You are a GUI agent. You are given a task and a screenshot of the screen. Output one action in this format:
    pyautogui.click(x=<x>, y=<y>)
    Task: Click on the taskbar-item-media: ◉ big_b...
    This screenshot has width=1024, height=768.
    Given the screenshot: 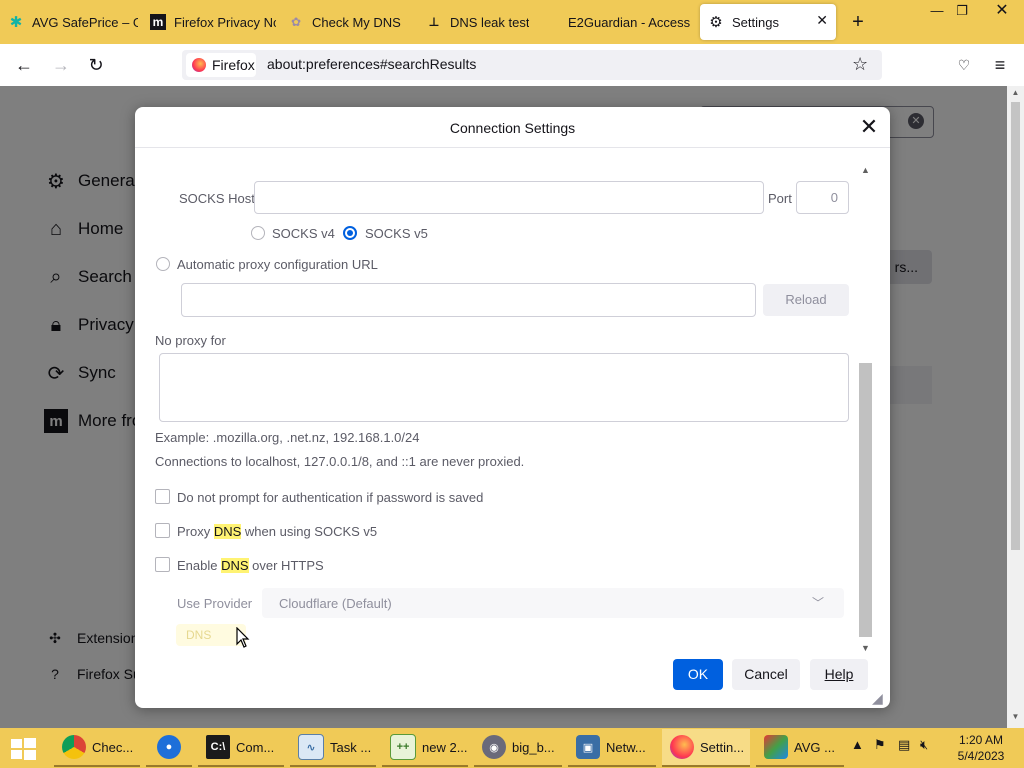 What is the action you would take?
    pyautogui.click(x=518, y=748)
    